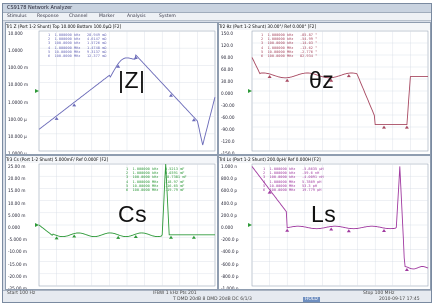 The image size is (435, 305). Describe the element at coordinates (322, 80) in the screenshot. I see `theta-big-label: θz` at that location.